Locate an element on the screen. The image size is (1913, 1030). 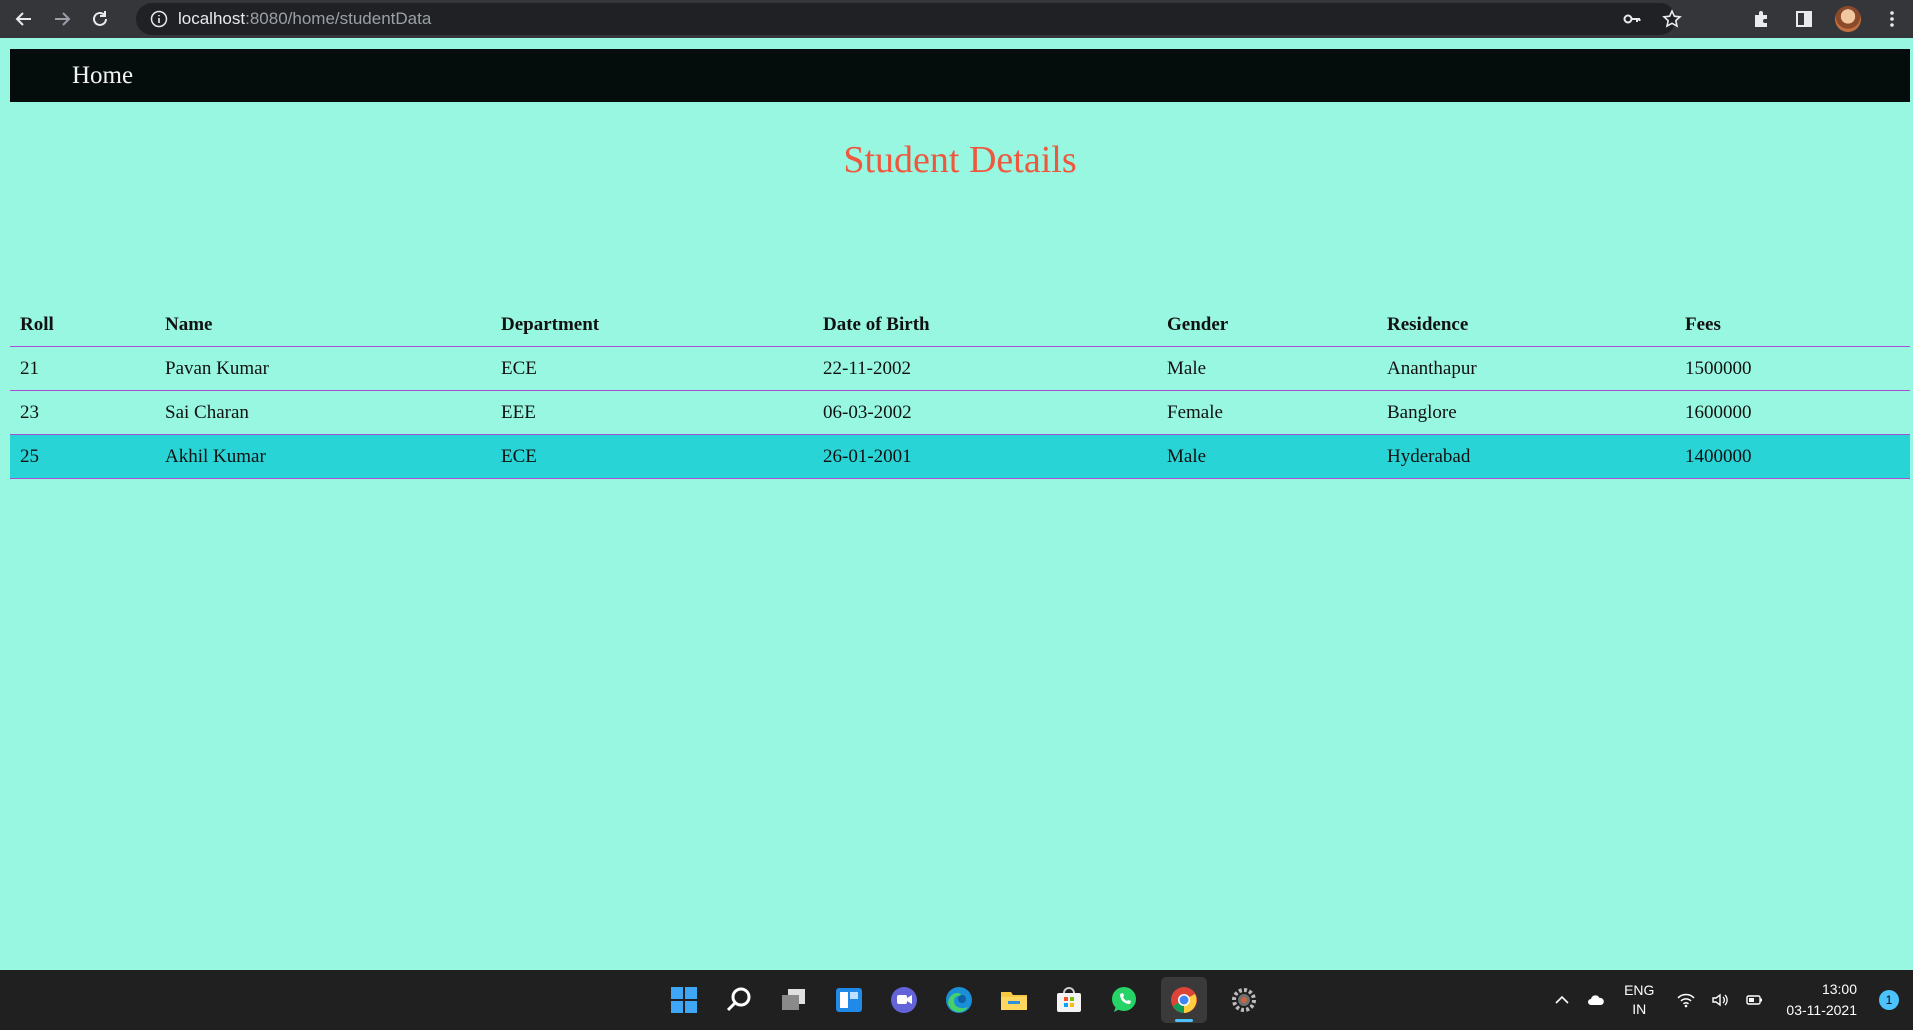
cell-roll: 21 is located at coordinates (82, 368).